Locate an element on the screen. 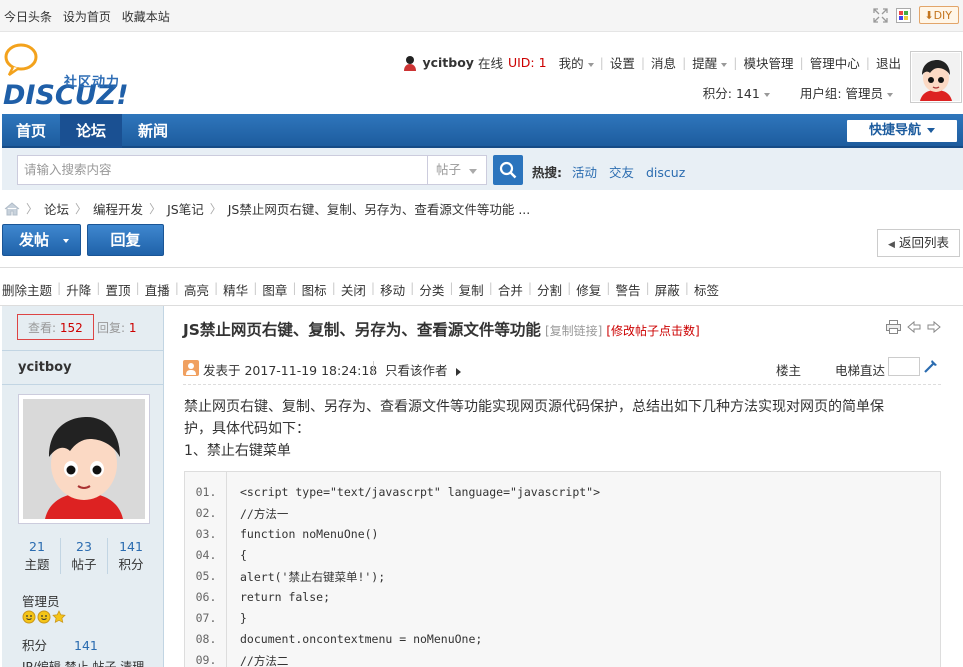  only-author-link: 只看该作者 is located at coordinates (423, 369).